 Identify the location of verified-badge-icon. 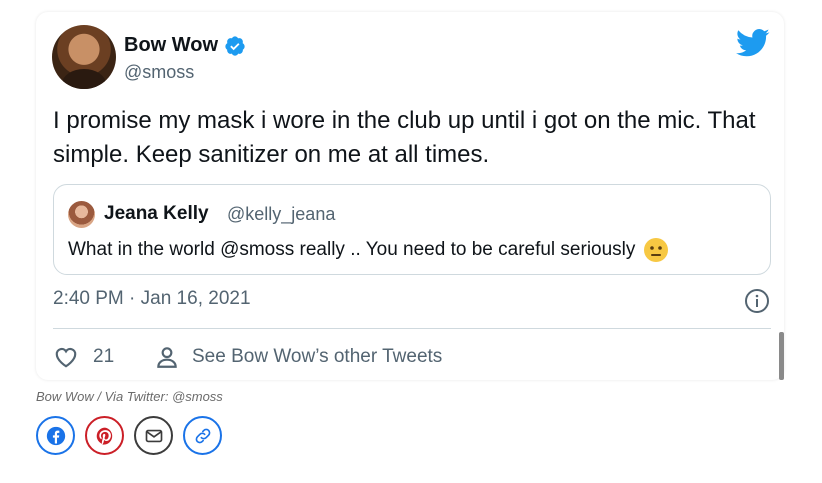
(235, 45).